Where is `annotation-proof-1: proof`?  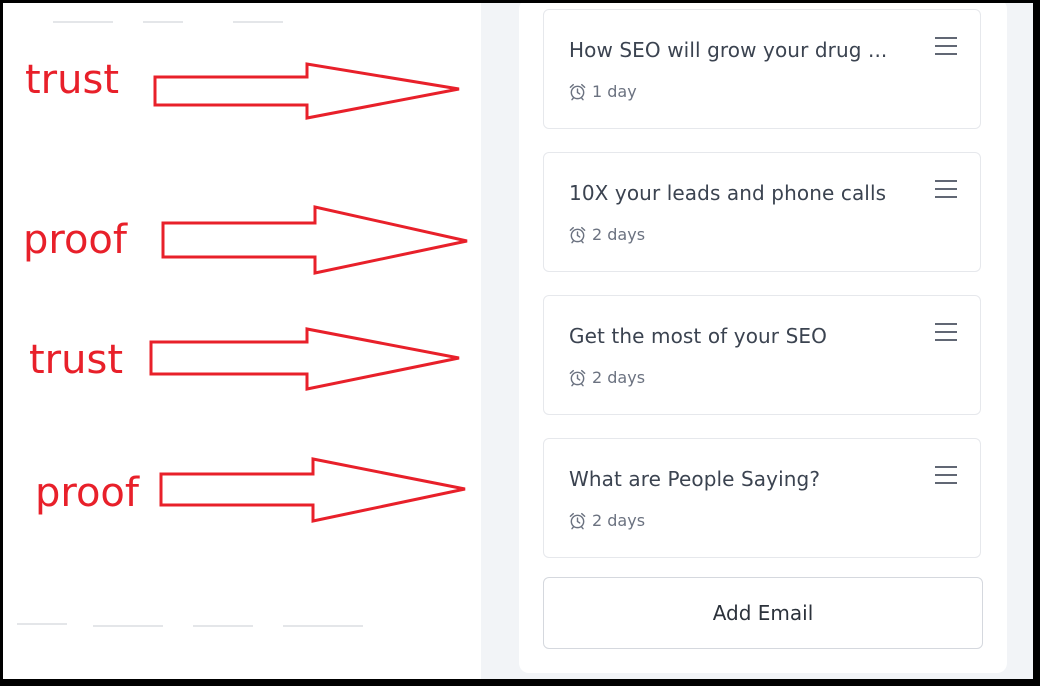
annotation-proof-1: proof is located at coordinates (75, 240).